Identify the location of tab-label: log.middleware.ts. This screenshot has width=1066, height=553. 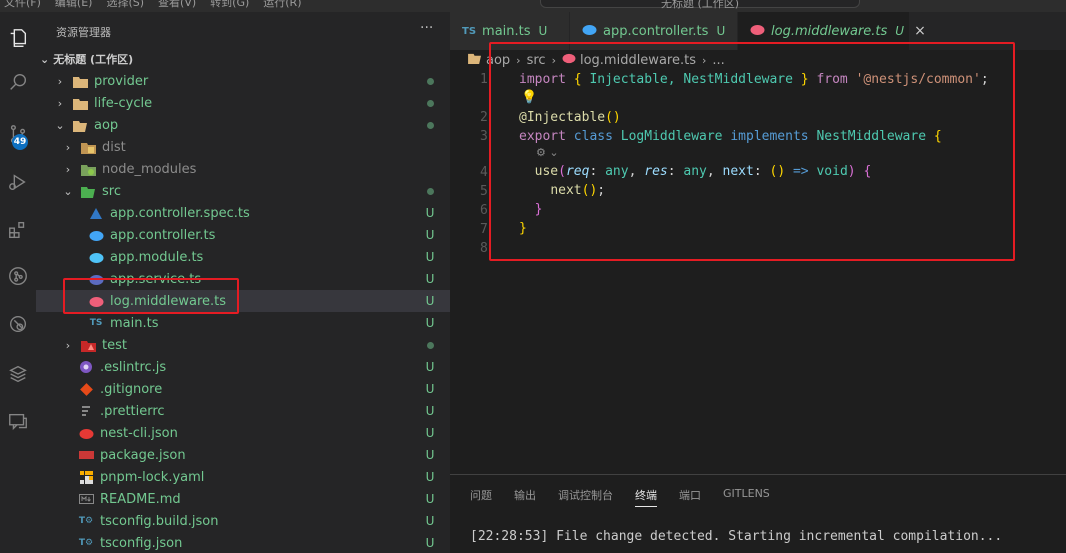
(829, 31).